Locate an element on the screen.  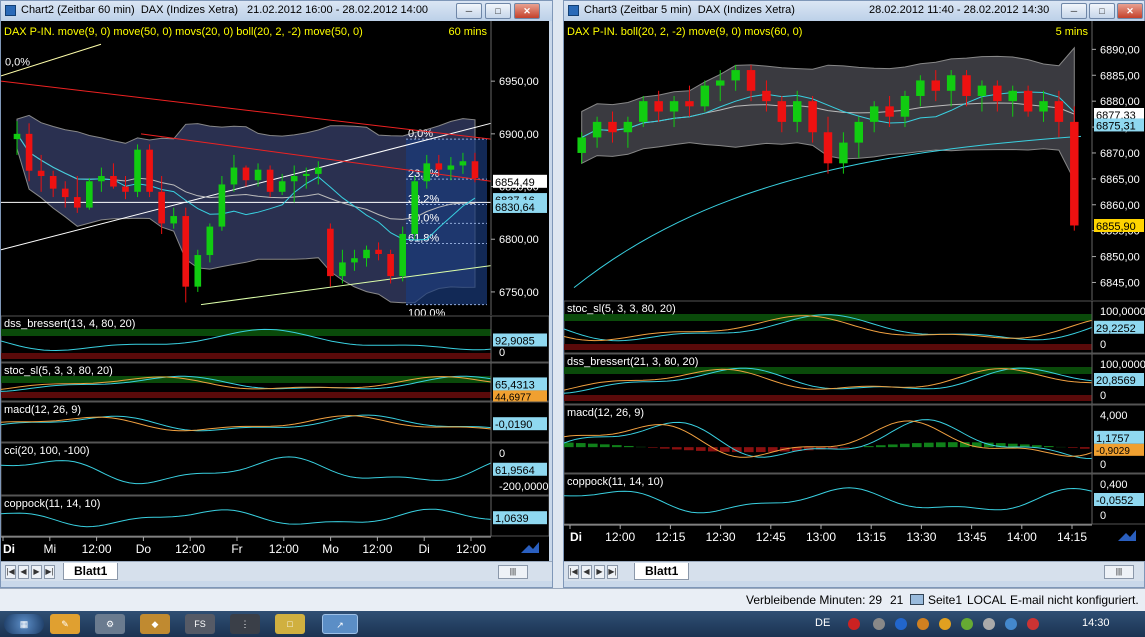
app-icon-pencil: ✎ is located at coordinates (65, 624).